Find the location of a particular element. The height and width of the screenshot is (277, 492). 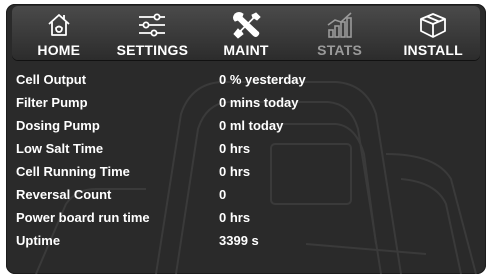

wrench-screwdriver-icon is located at coordinates (246, 25).